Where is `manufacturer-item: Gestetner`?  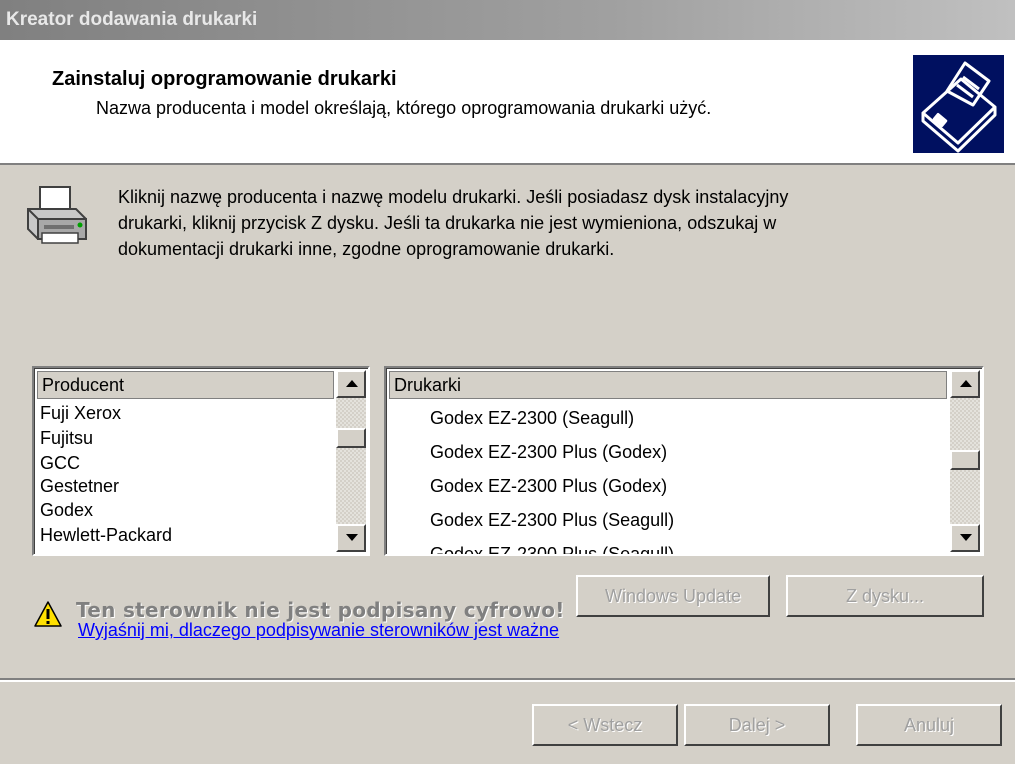
manufacturer-item: Gestetner is located at coordinates (79, 486).